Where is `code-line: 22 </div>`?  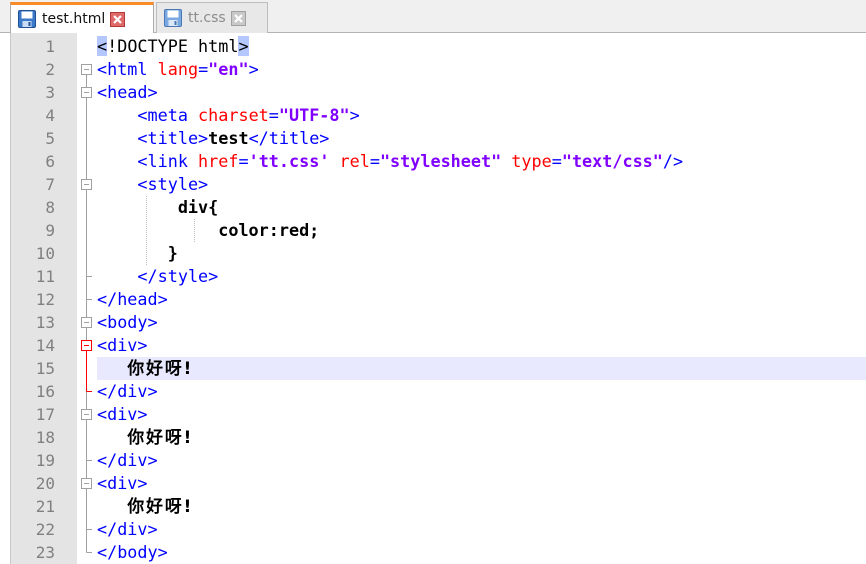
code-line: 22 </div> is located at coordinates (433, 529).